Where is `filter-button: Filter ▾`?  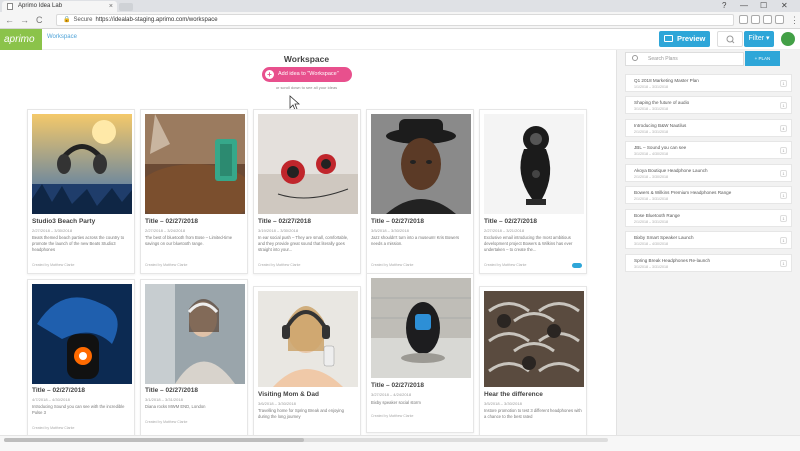 filter-button: Filter ▾ is located at coordinates (759, 39).